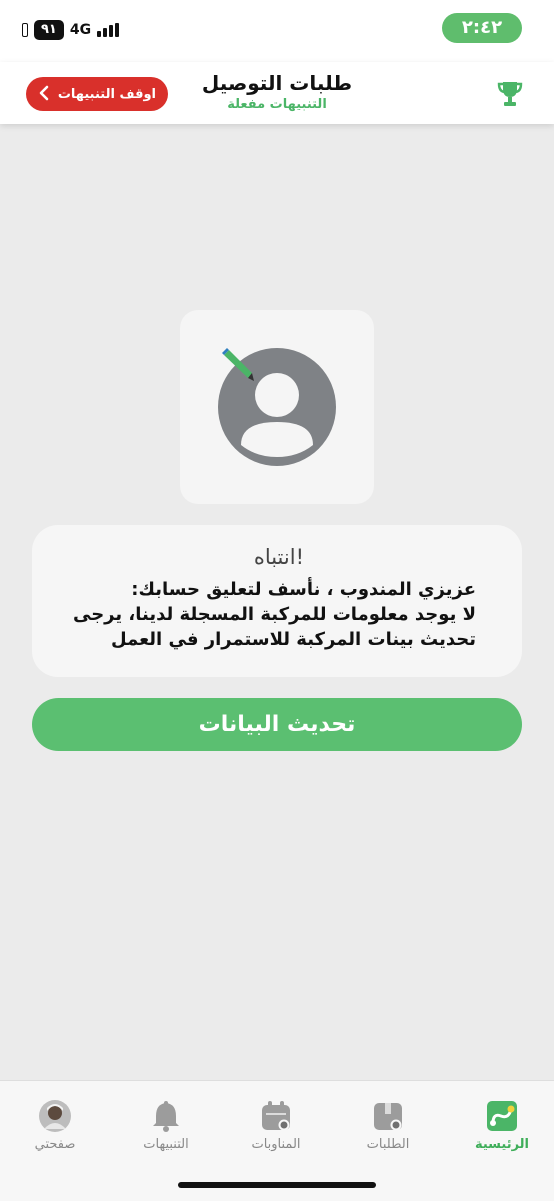  Describe the element at coordinates (277, 1185) in the screenshot. I see `home-indicator` at that location.